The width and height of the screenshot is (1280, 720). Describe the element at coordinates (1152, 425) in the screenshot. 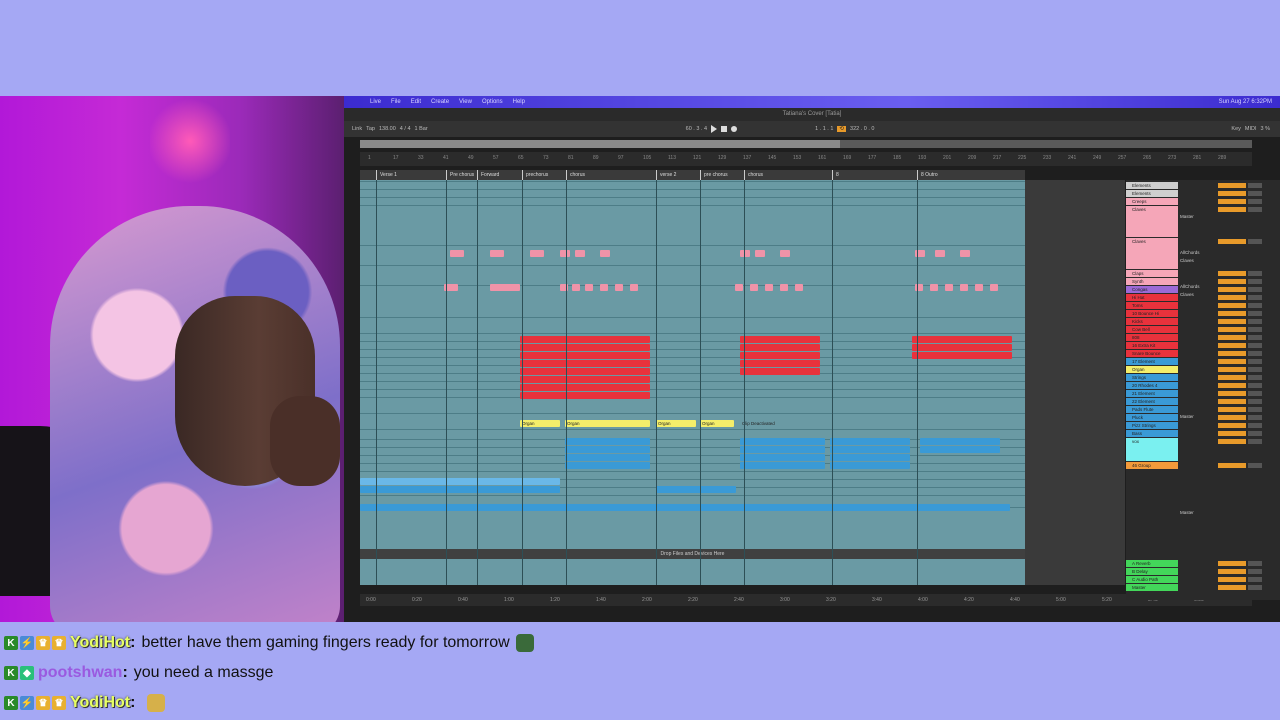

I see `track-header: Pizz Strings` at that location.